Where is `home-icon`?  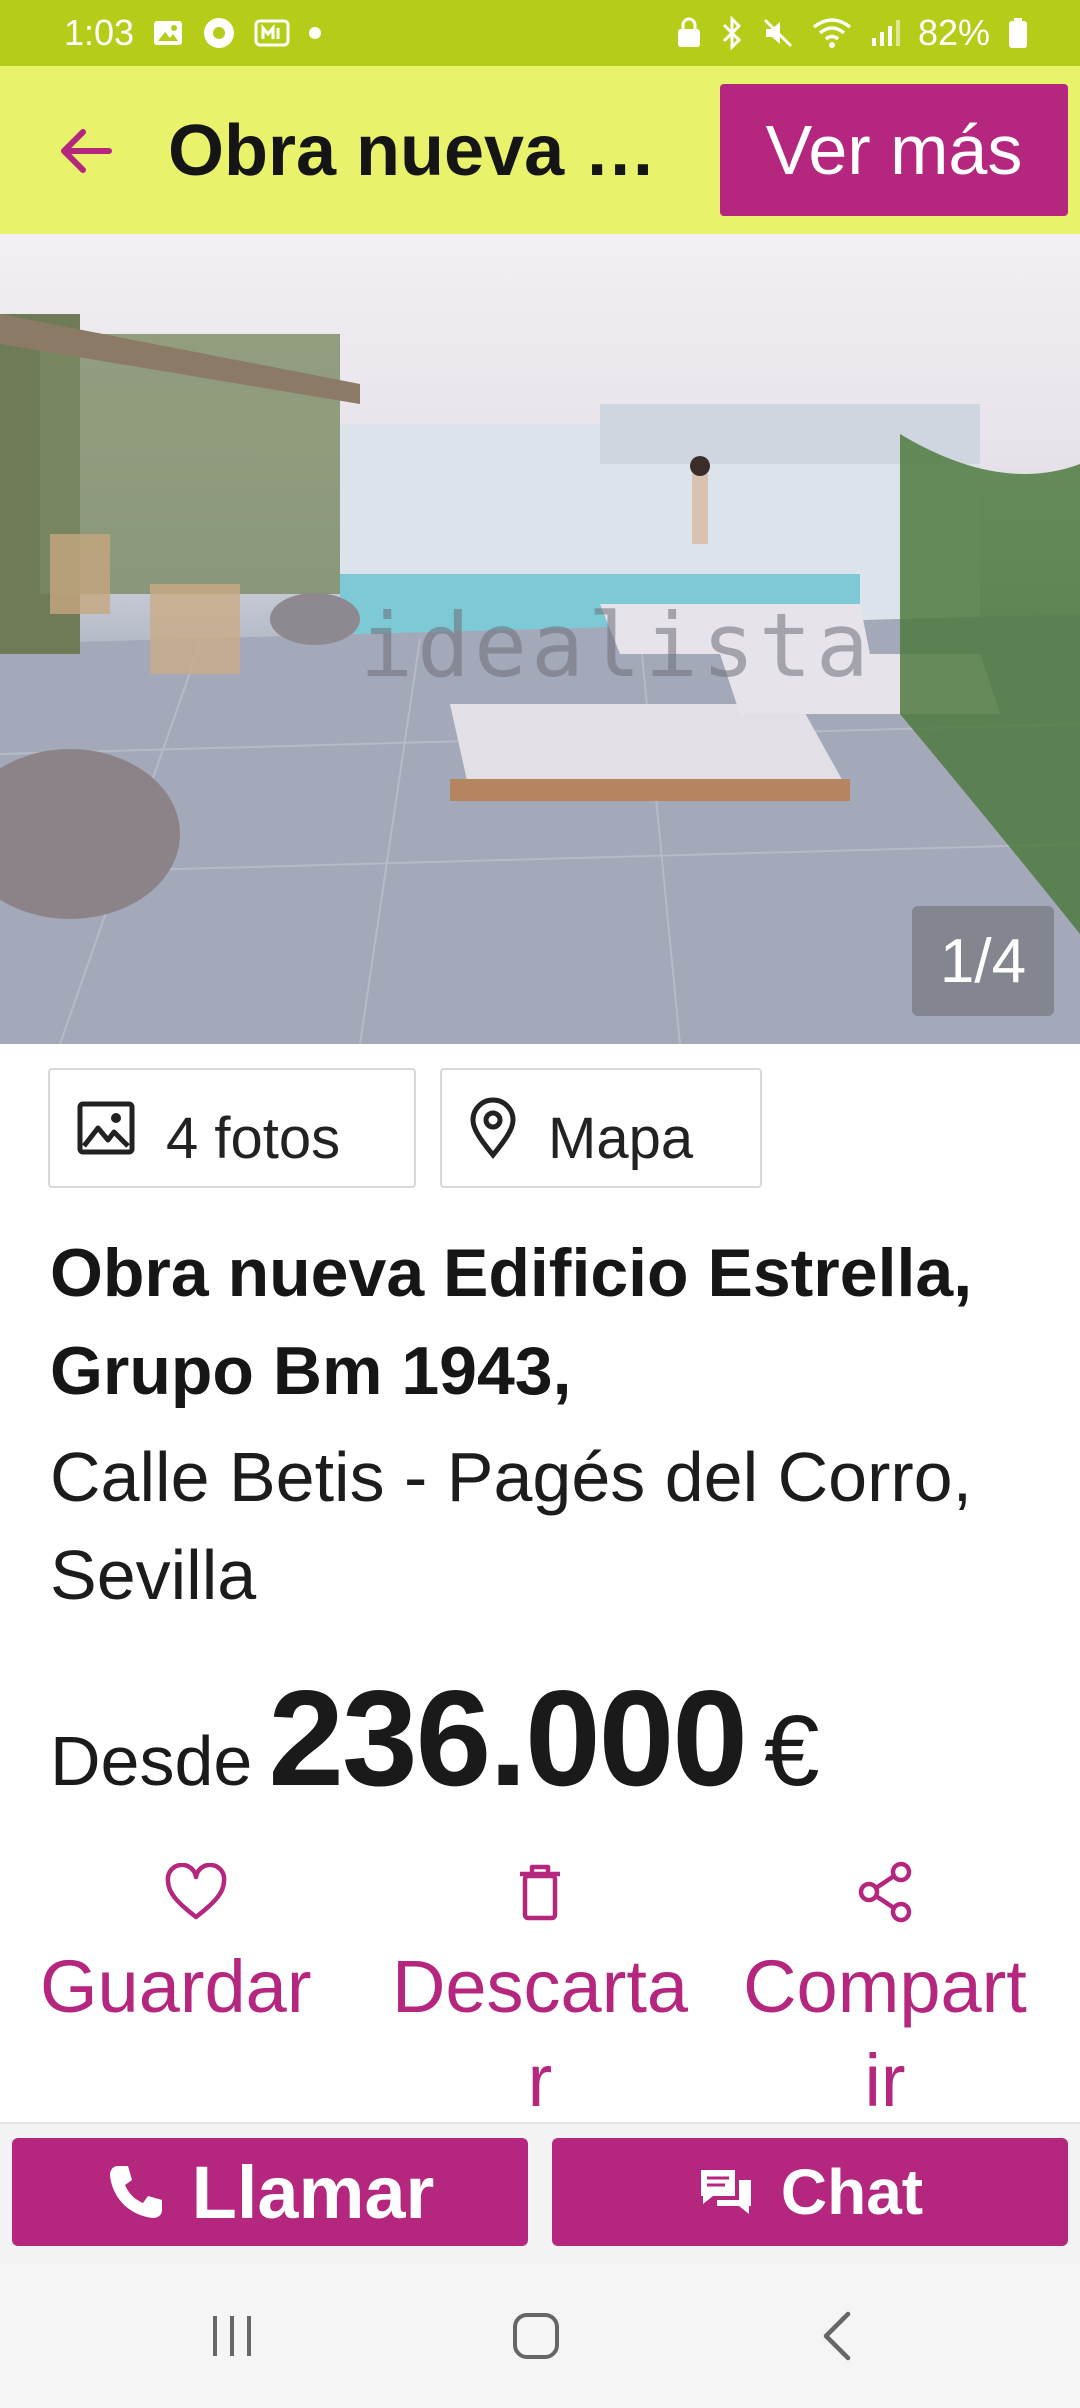 home-icon is located at coordinates (536, 2336).